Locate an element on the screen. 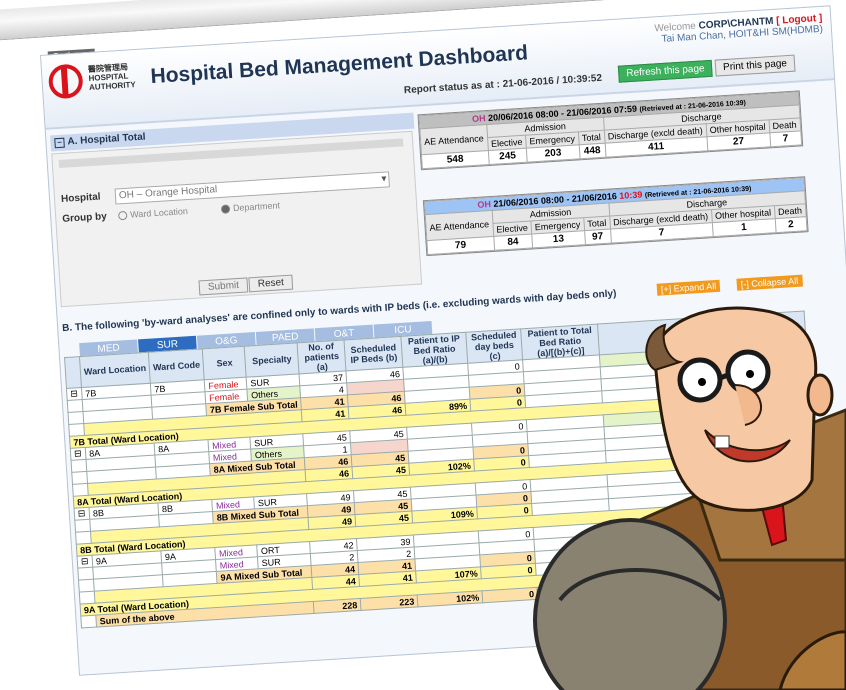  cell-patients: 228 is located at coordinates (337, 606).